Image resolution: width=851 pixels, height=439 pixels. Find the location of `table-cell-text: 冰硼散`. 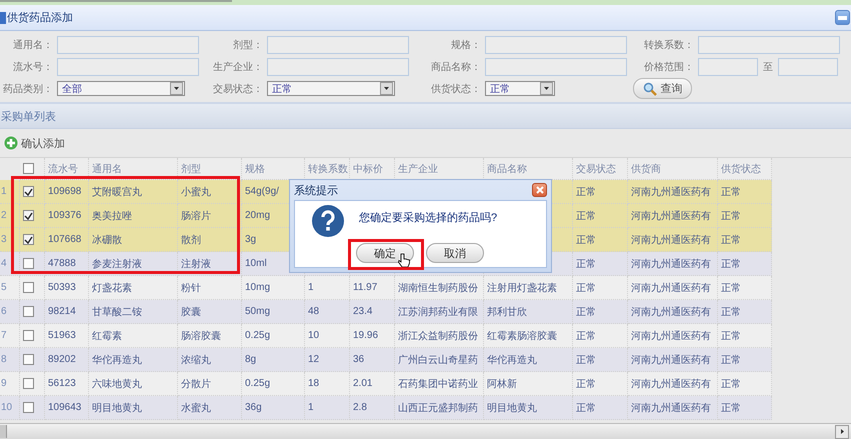

table-cell-text: 冰硼散 is located at coordinates (107, 240).